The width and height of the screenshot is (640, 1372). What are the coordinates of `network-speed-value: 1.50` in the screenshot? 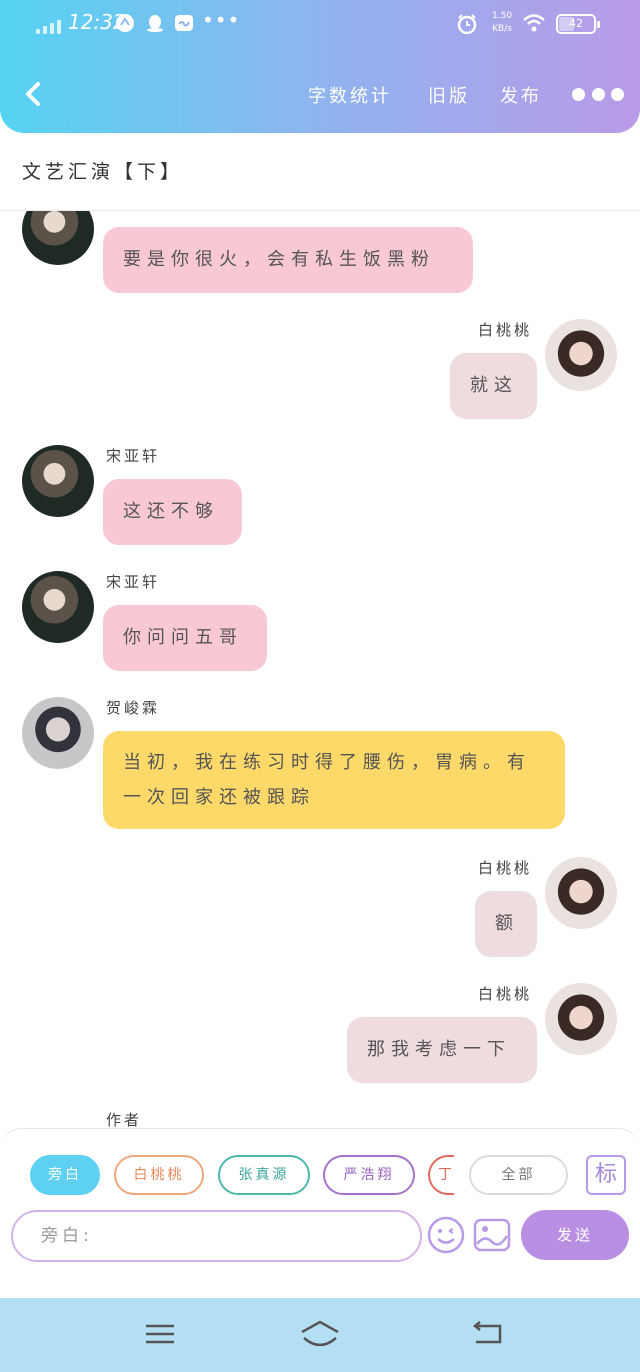 It's located at (502, 16).